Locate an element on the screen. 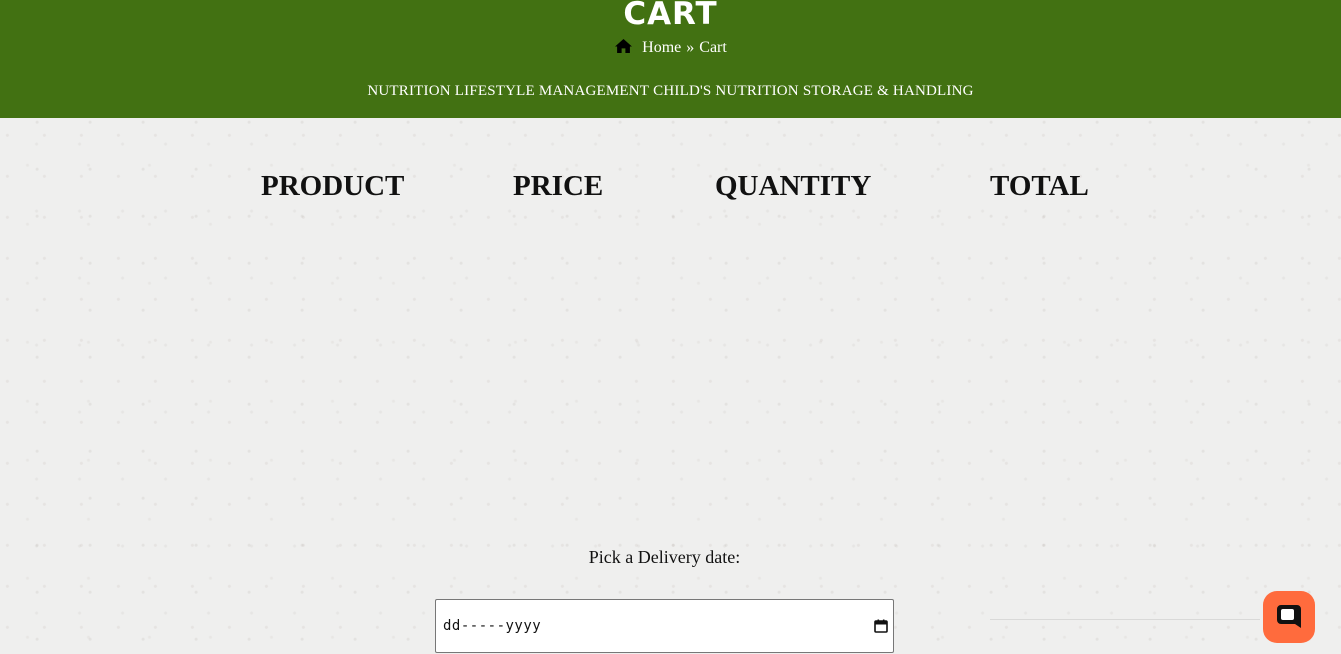  page-title: CART is located at coordinates (670, 16).